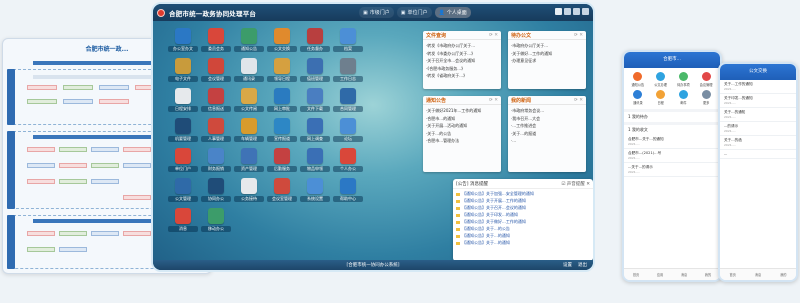 The height and width of the screenshot is (303, 800). I want to click on desktop-app-icon: 任务督办, so click(315, 40).